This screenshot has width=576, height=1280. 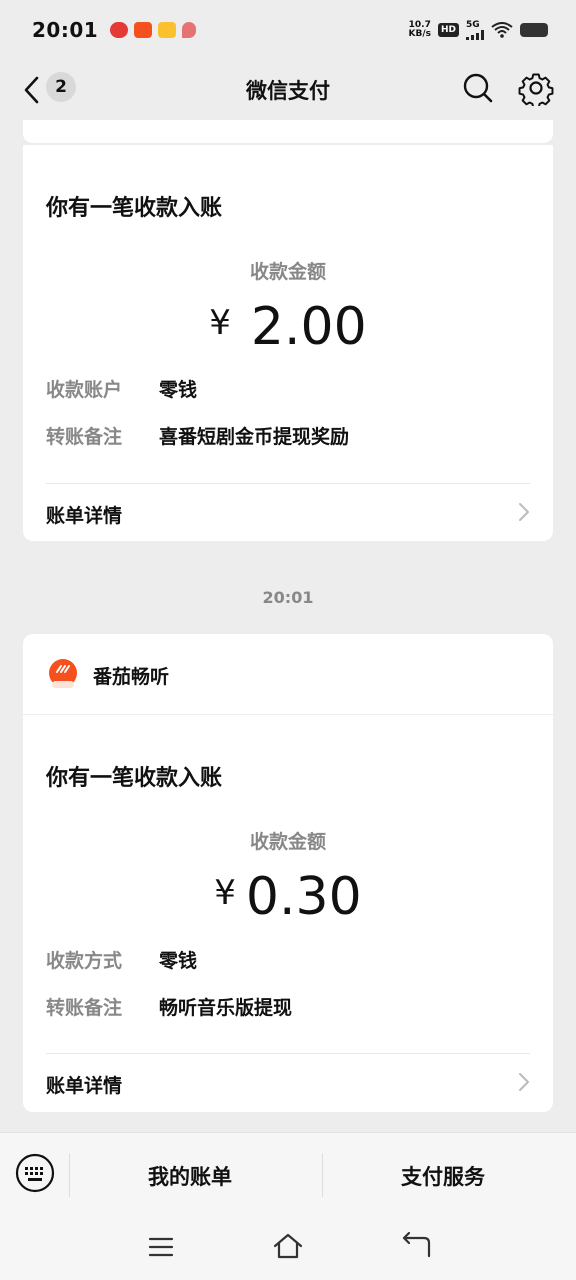 What do you see at coordinates (65, 30) in the screenshot?
I see `status-time: 20:01` at bounding box center [65, 30].